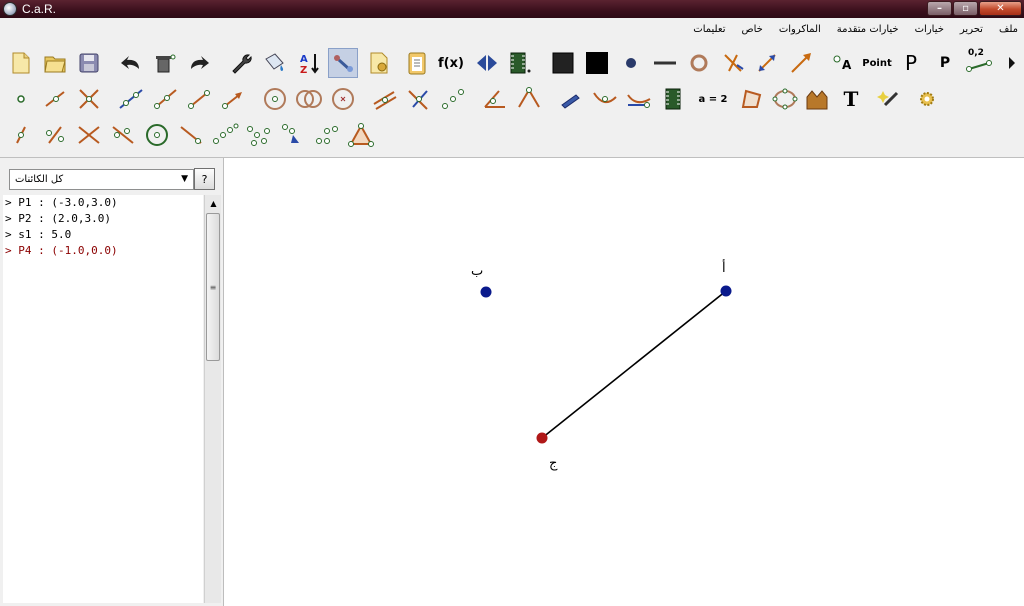 This screenshot has height=606, width=1024. Describe the element at coordinates (929, 29) in the screenshot. I see `menu-options: خيارات` at that location.